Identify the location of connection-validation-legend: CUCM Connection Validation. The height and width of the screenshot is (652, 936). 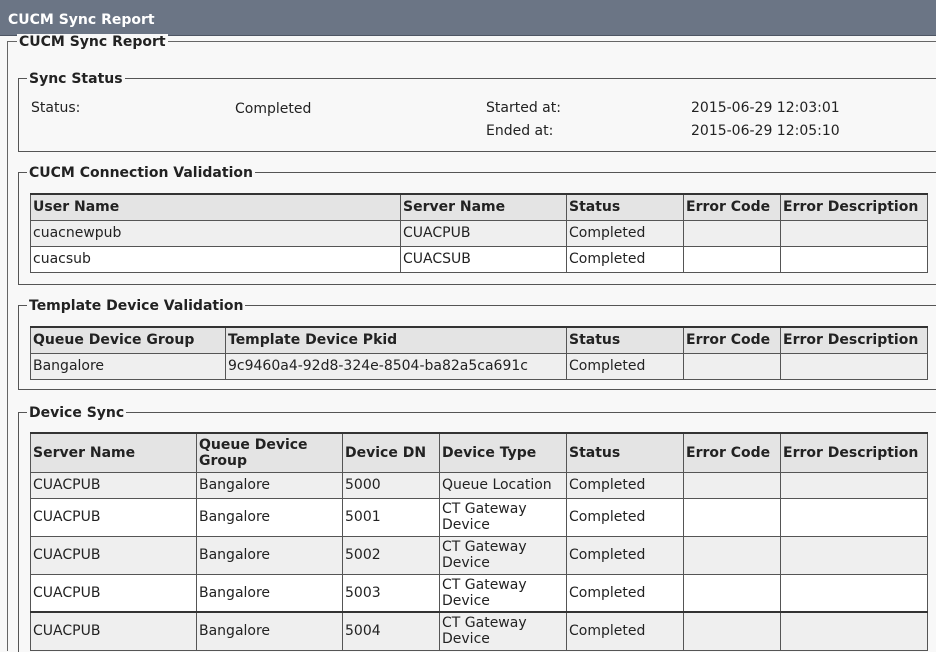
(141, 173).